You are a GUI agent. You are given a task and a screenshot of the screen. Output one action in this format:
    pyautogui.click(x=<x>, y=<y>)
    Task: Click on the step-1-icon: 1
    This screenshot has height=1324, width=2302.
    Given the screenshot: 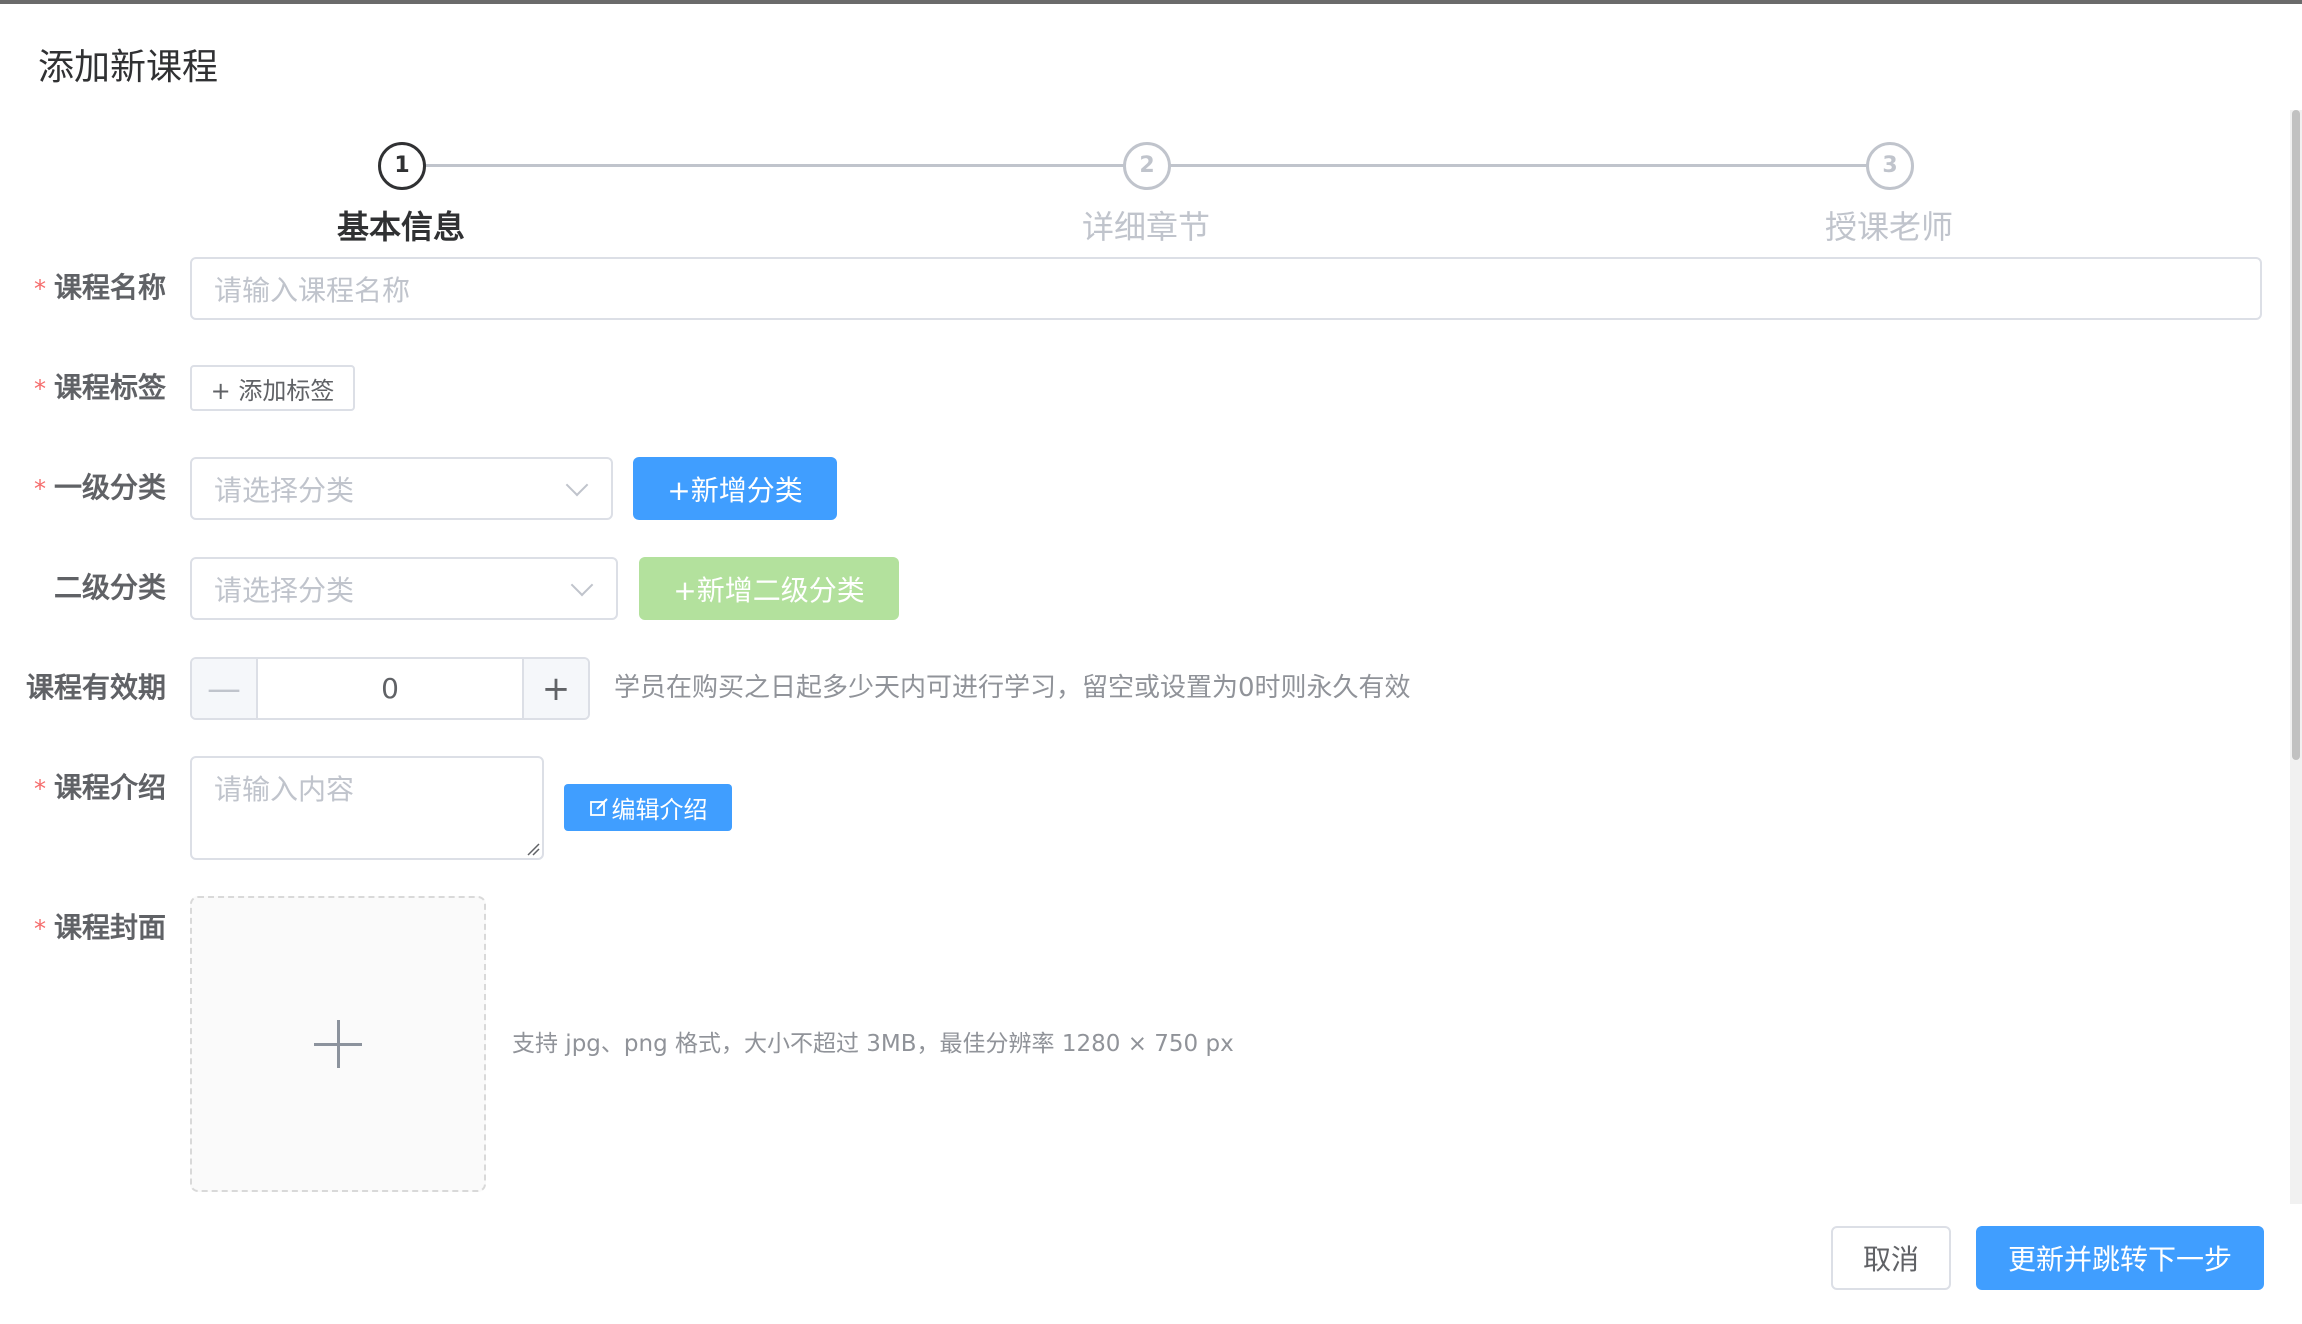 What is the action you would take?
    pyautogui.click(x=402, y=166)
    